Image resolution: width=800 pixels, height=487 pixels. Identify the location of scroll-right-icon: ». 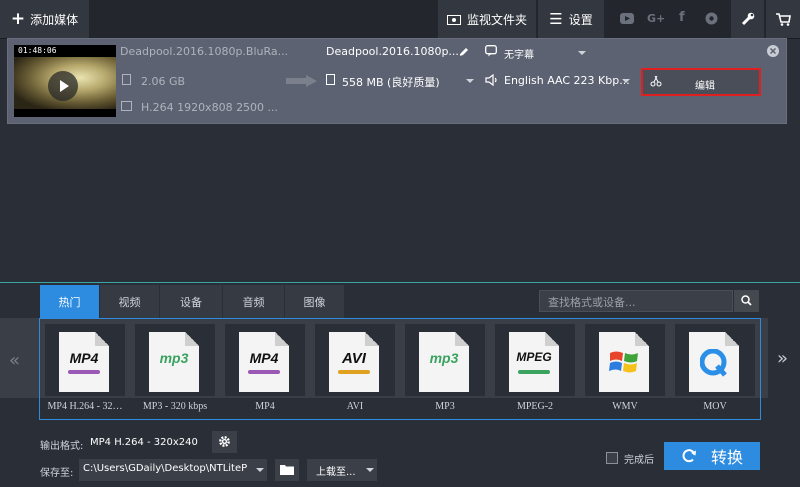
(782, 359).